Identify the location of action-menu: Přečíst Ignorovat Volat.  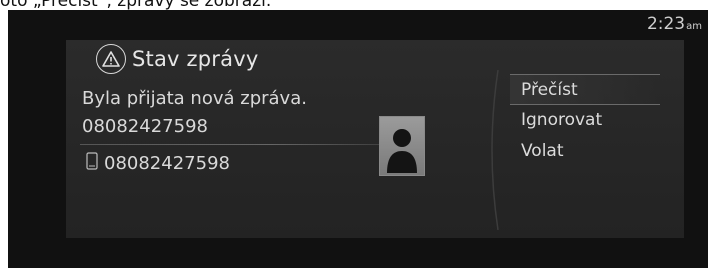
(585, 120).